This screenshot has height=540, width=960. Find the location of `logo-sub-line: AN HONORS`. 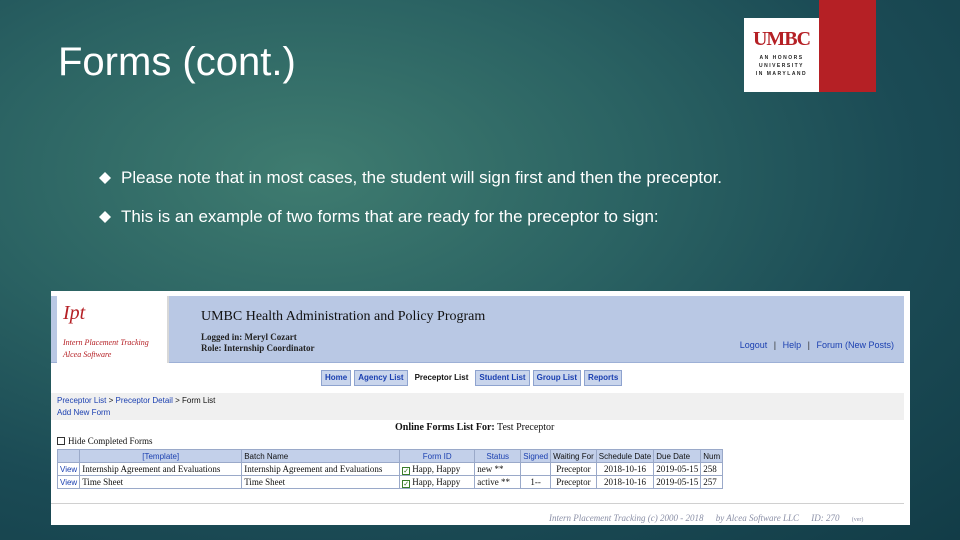

logo-sub-line: AN HONORS is located at coordinates (781, 58).